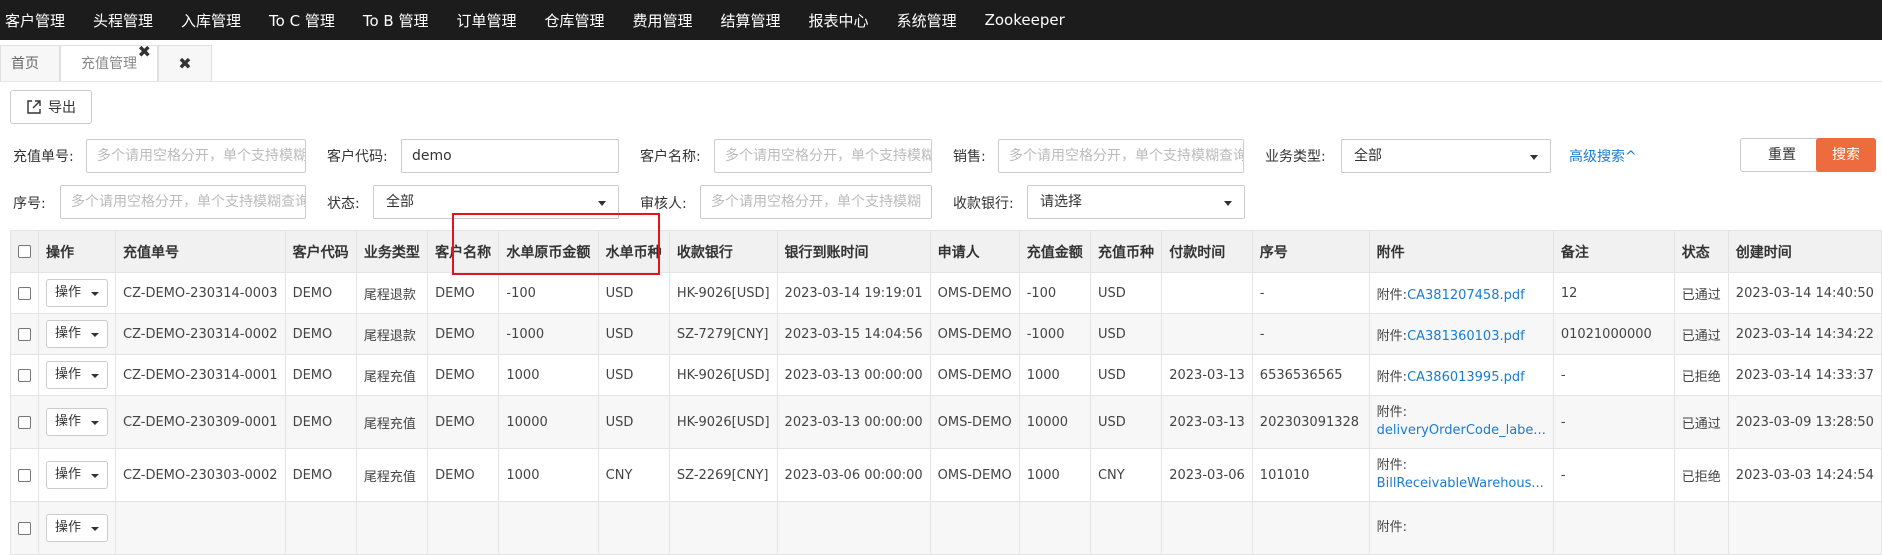 This screenshot has height=555, width=1882. Describe the element at coordinates (633, 475) in the screenshot. I see `cell-orig-cur: CNY` at that location.